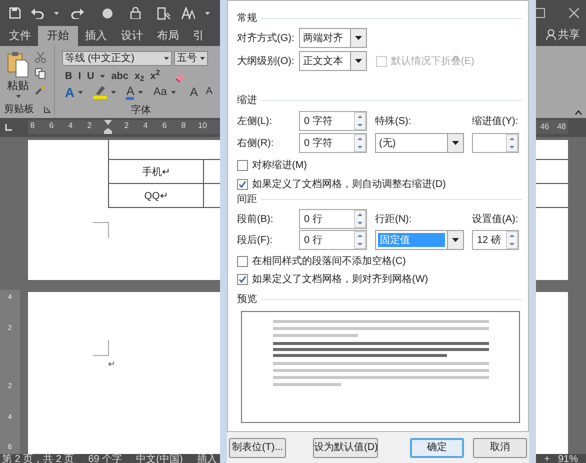  Describe the element at coordinates (568, 458) in the screenshot. I see `zoom-level: 91%` at that location.